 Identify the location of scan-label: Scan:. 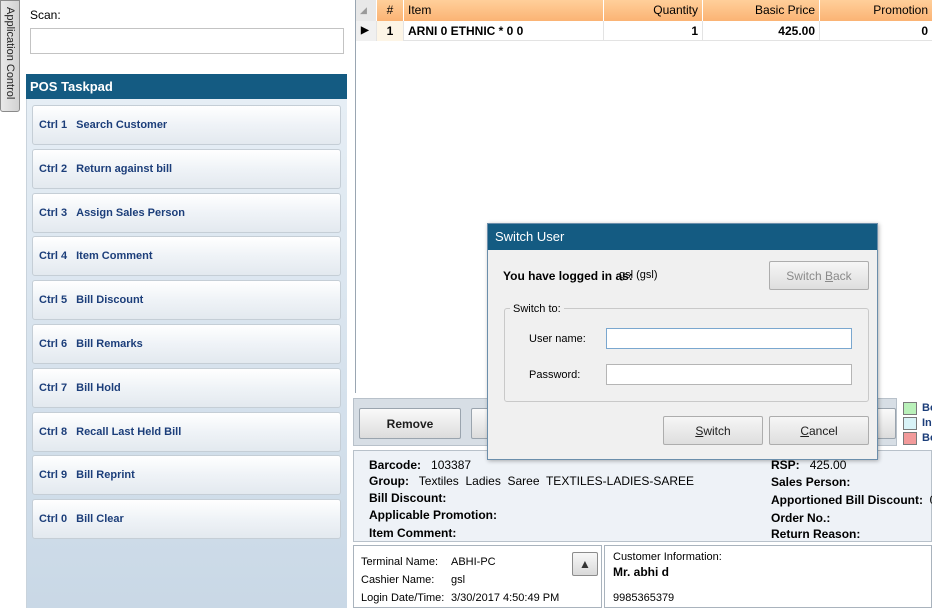
(45, 15).